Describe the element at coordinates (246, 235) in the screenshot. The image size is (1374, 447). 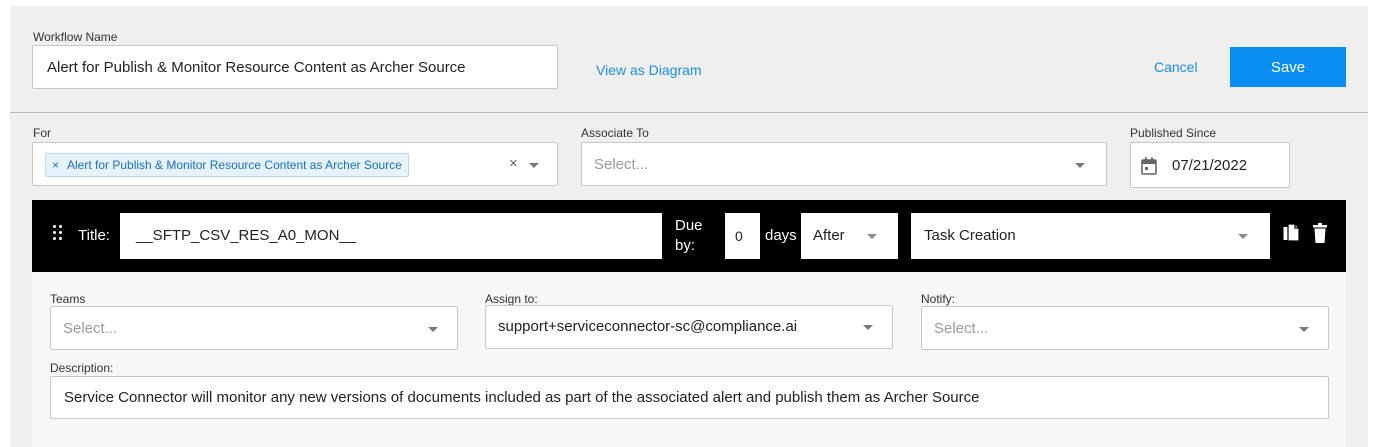
I see `task-title-value: __SFTP_CSV_RES_A0_MON__` at that location.